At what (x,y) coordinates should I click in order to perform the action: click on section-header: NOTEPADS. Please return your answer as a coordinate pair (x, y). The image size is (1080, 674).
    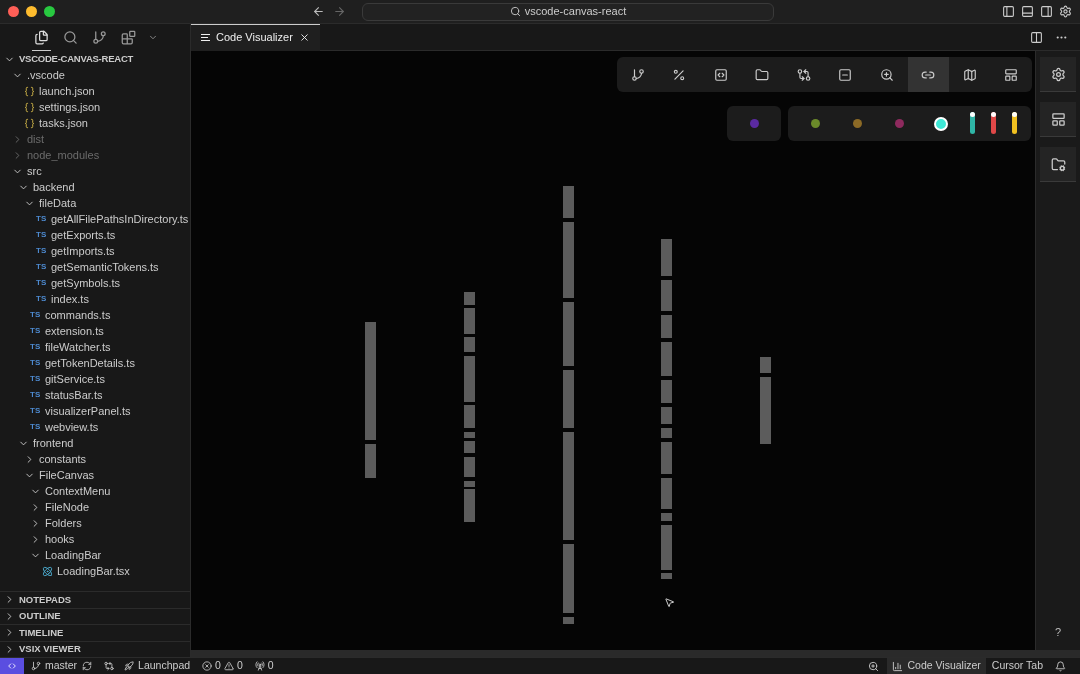
    Looking at the image, I should click on (95, 599).